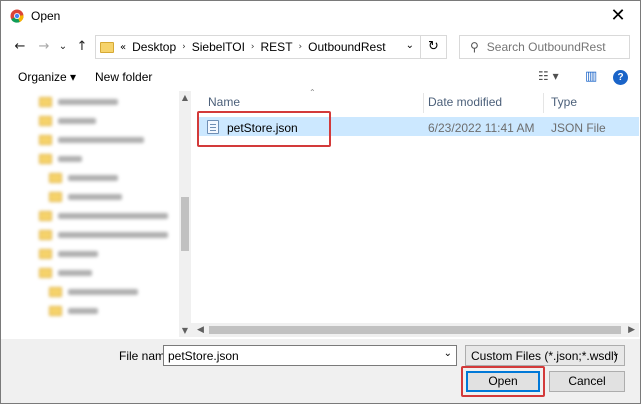 Image resolution: width=641 pixels, height=404 pixels. I want to click on file-list-horizontal-scrollbar: ◀ ▶, so click(415, 330).